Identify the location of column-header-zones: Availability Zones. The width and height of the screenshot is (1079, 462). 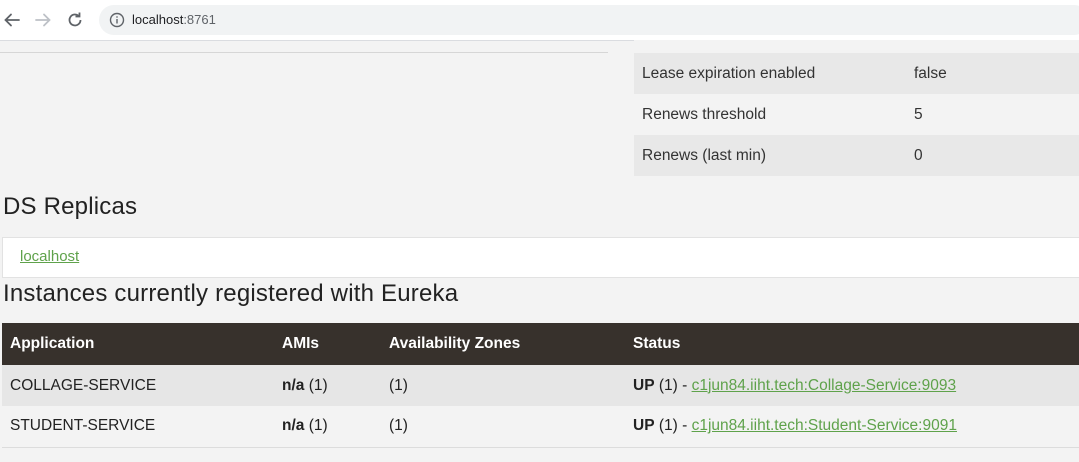
(503, 344).